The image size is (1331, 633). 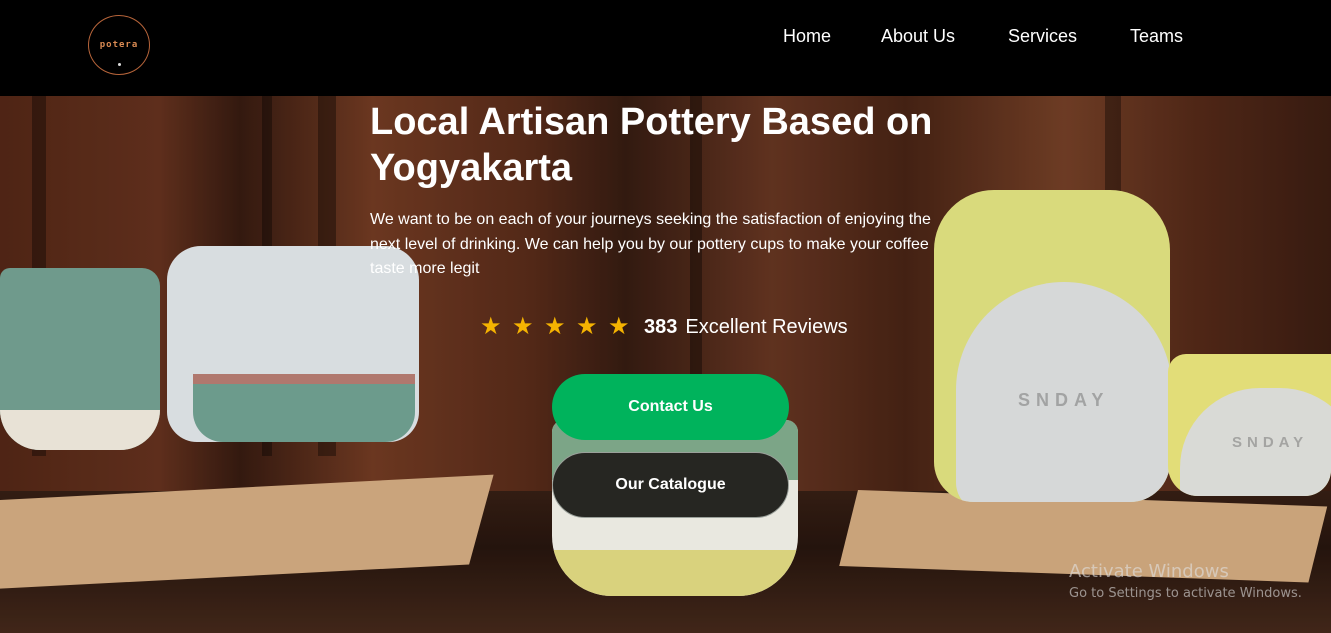 What do you see at coordinates (1052, 346) in the screenshot?
I see `tall-yellow-cup: SNDAY` at bounding box center [1052, 346].